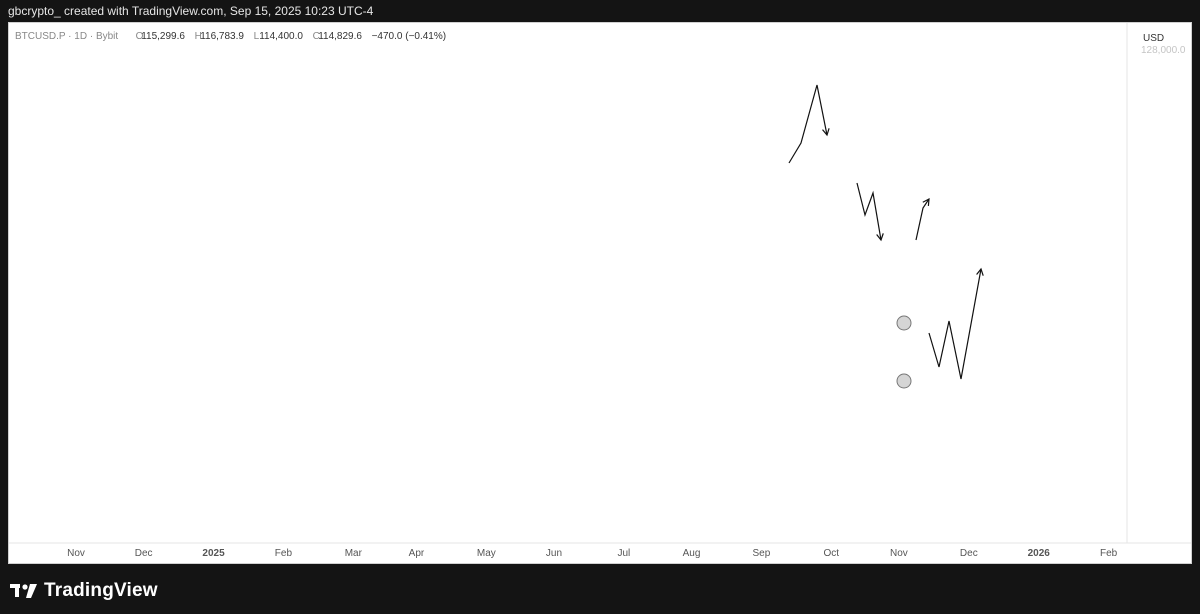 This screenshot has width=1200, height=614. I want to click on x-tick-label: Sep, so click(761, 553).